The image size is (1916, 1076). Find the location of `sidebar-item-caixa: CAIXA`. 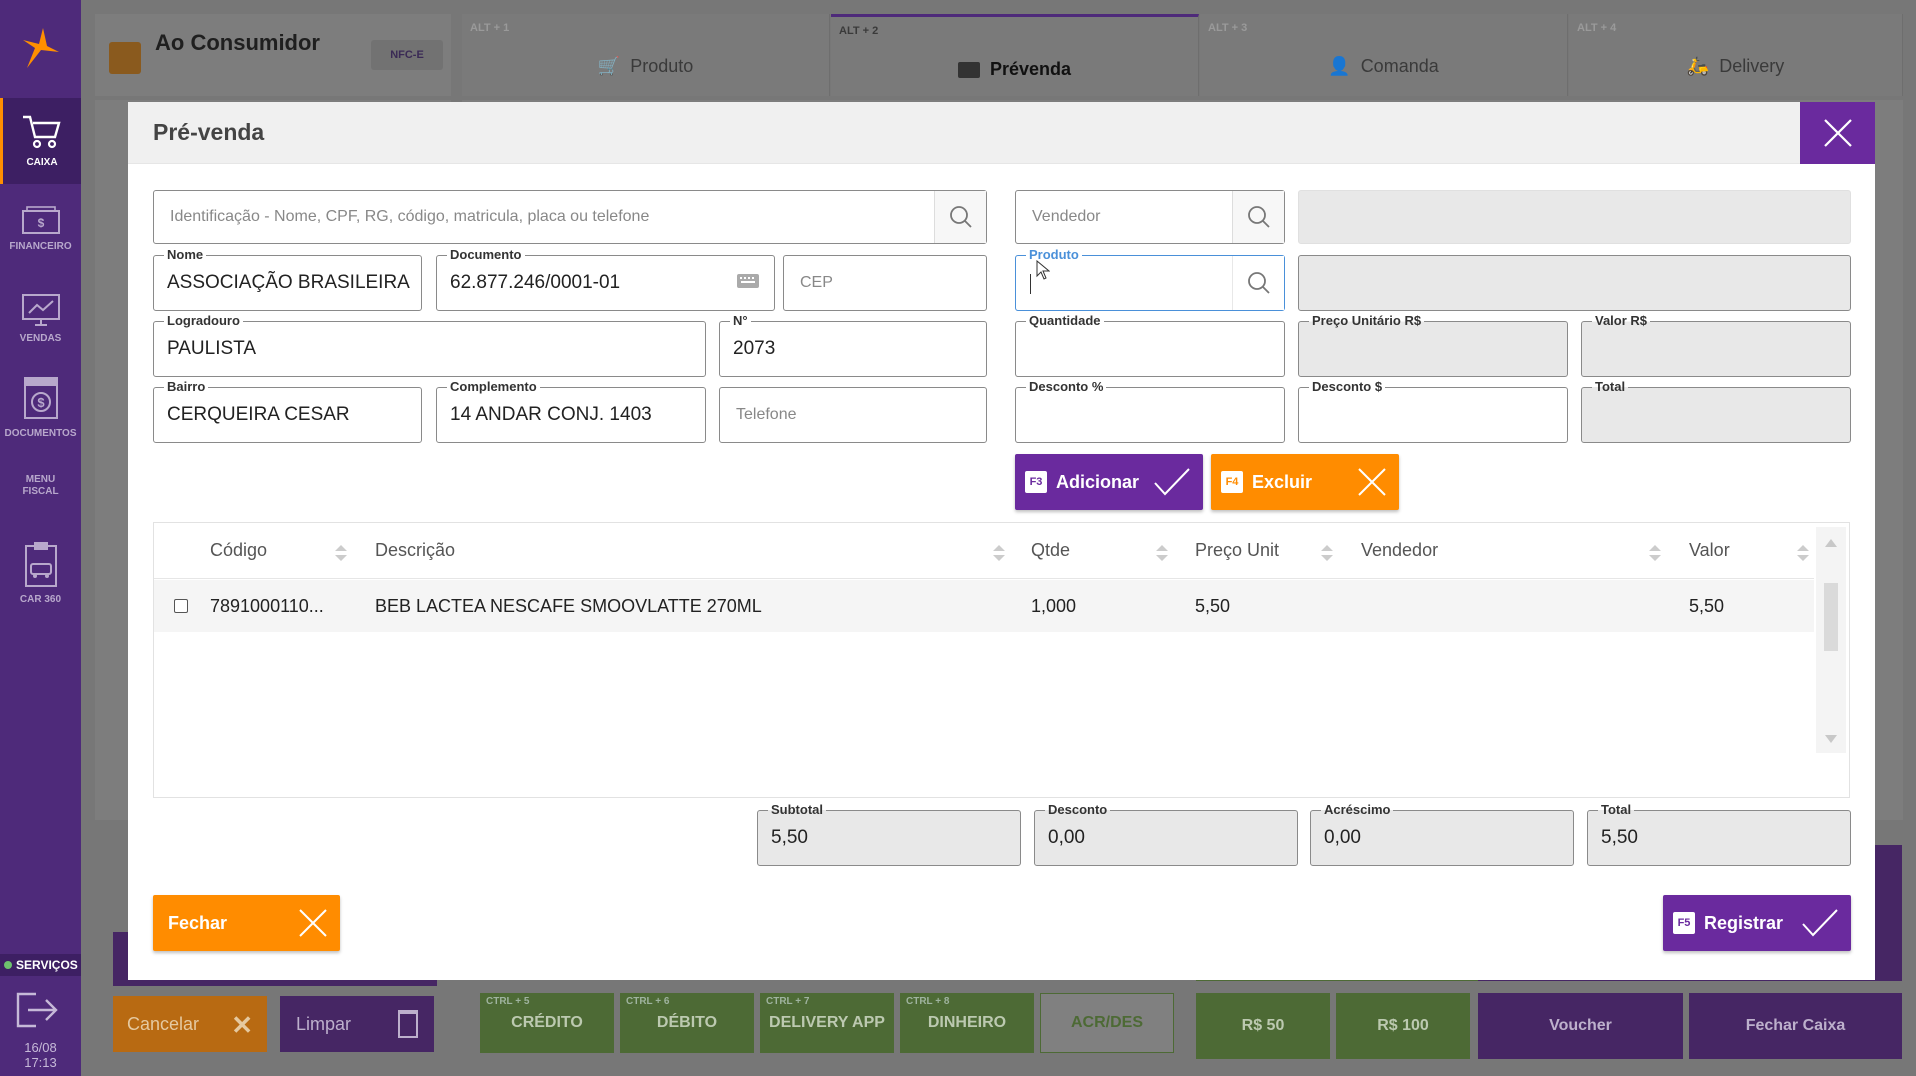

sidebar-item-caixa: CAIXA is located at coordinates (40, 141).